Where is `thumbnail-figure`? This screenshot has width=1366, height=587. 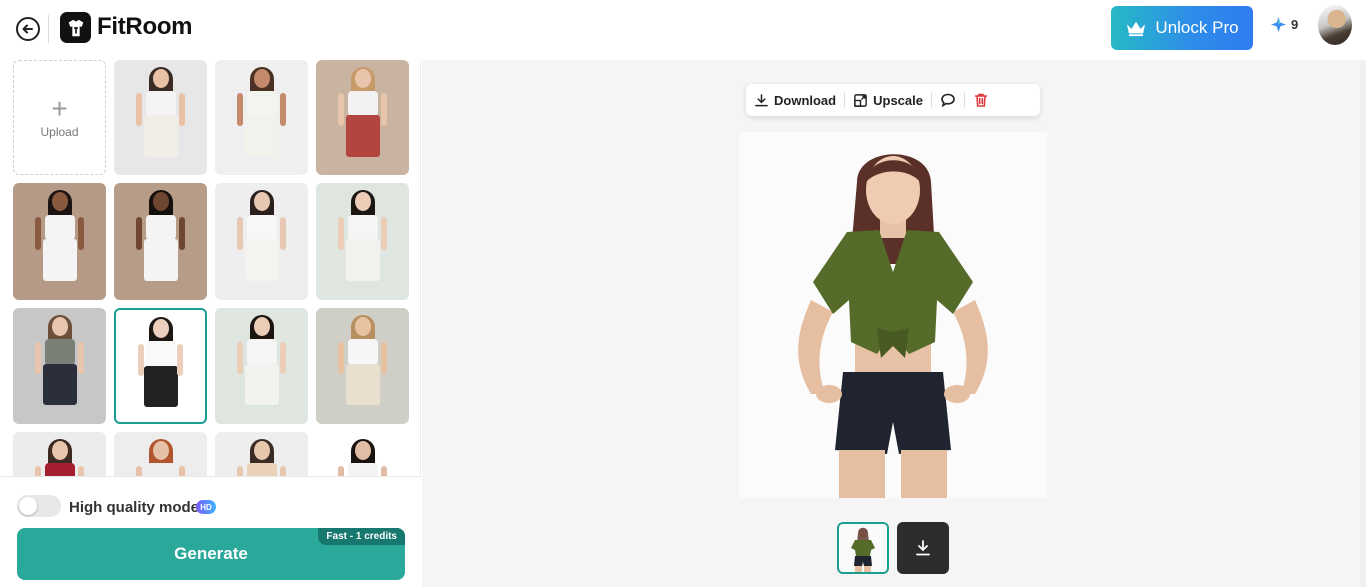 thumbnail-figure is located at coordinates (863, 548).